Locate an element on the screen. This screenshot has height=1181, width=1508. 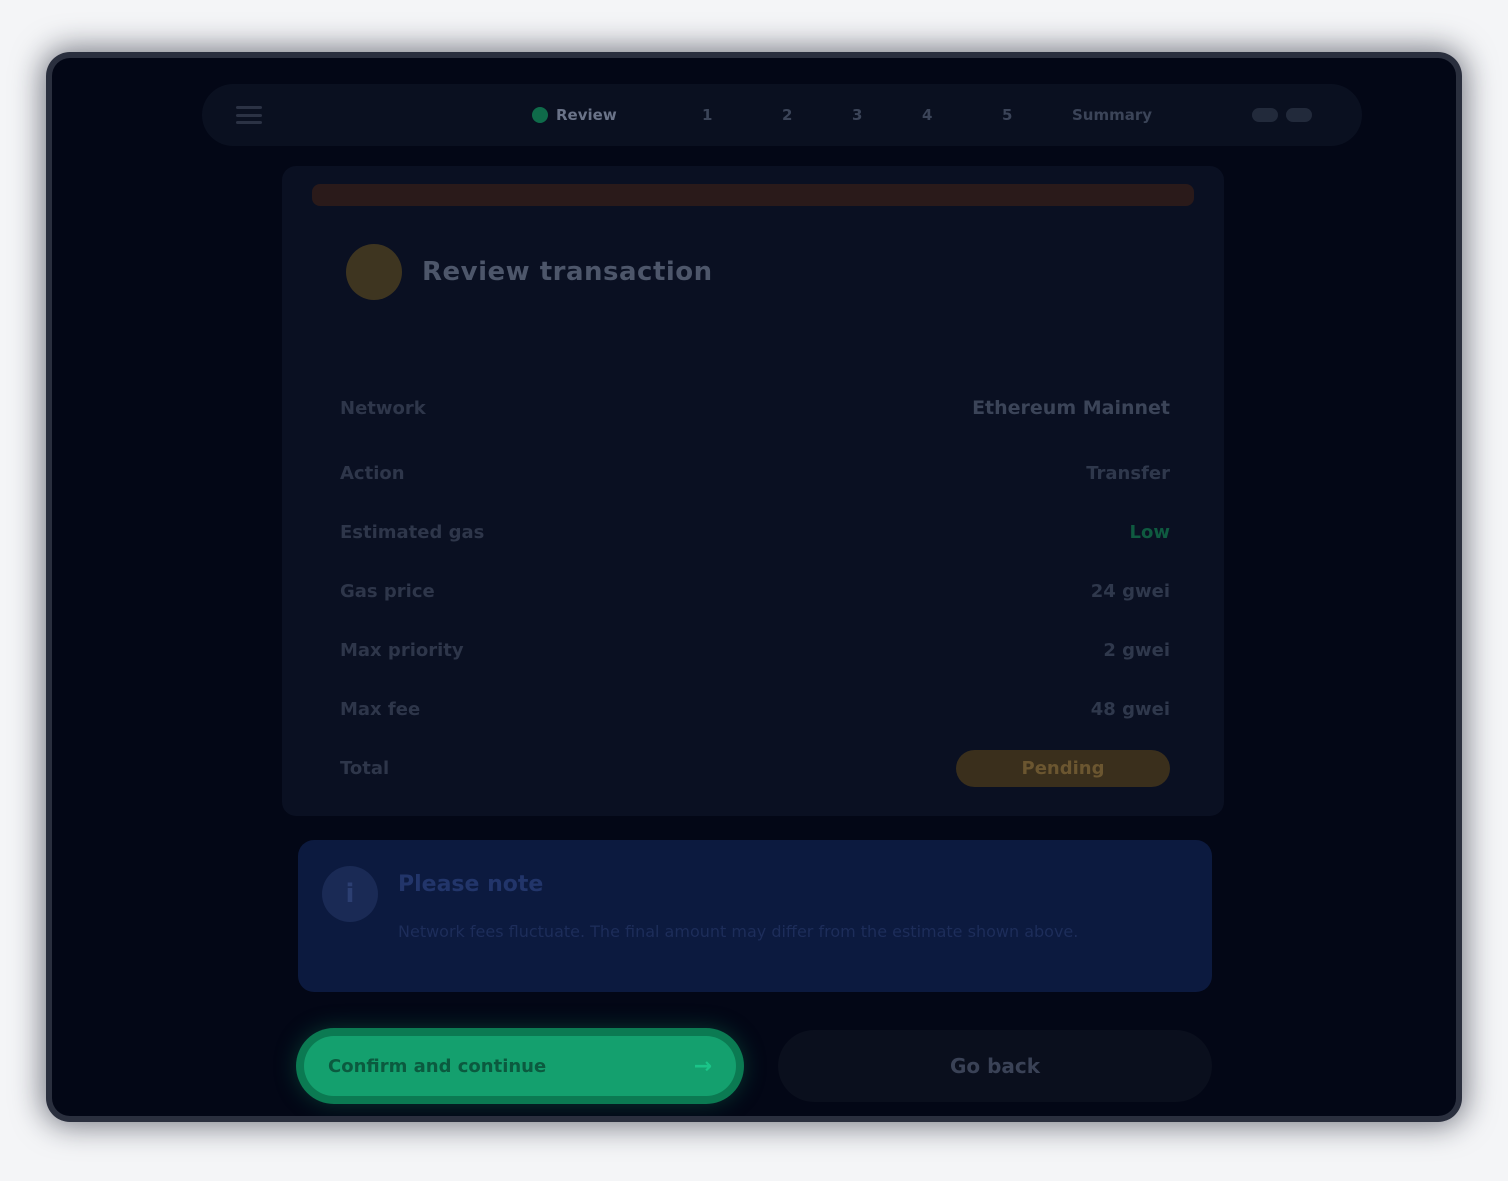
detail-row: Max priority 2 gwei is located at coordinates (755, 650).